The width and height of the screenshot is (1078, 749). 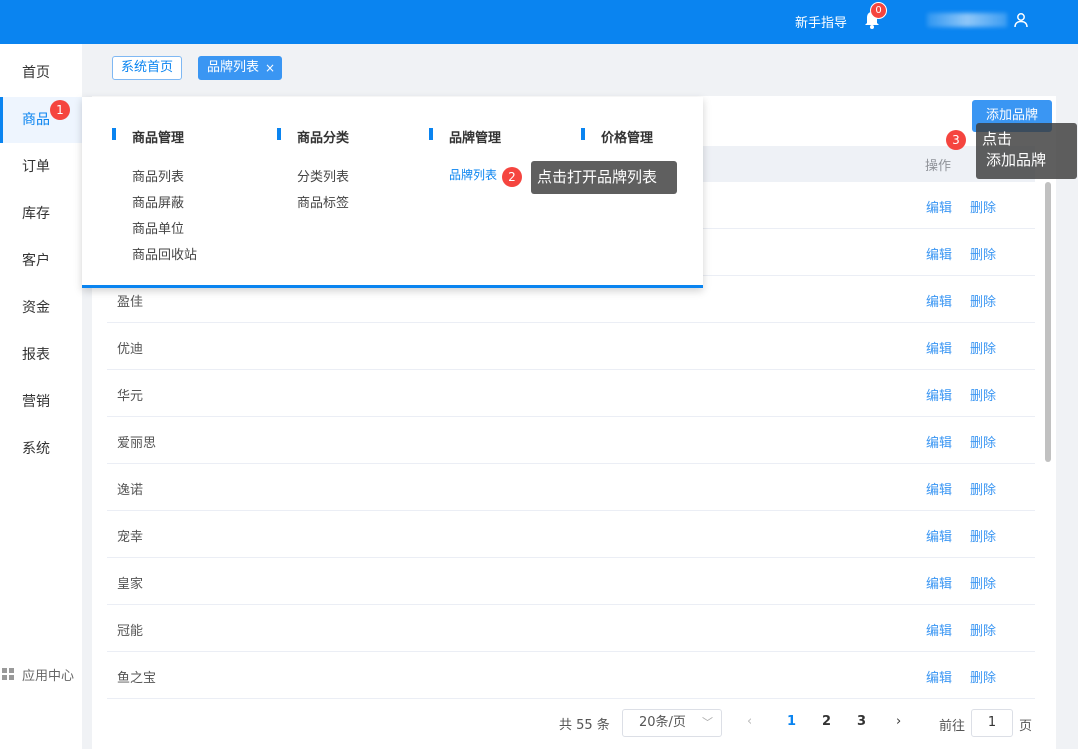 I want to click on step-badge-1: 1, so click(x=60, y=110).